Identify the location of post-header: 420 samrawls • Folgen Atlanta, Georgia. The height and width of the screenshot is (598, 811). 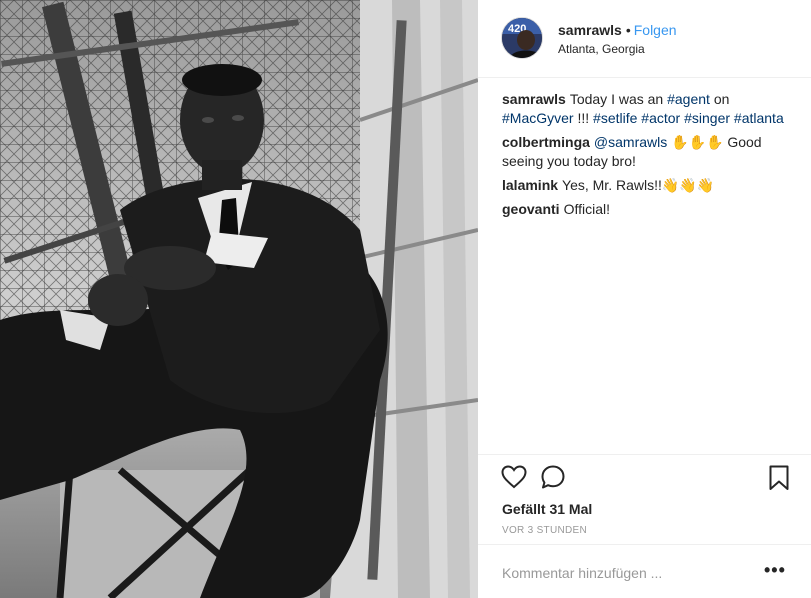
(644, 39).